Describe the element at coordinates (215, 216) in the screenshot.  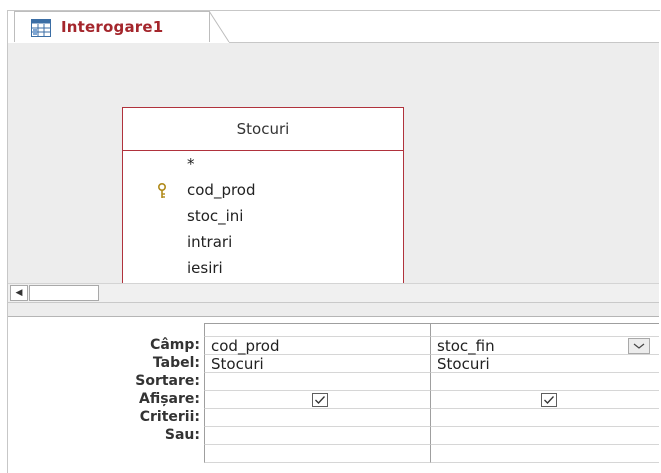
I see `field-stoc-ini: stoc_ini` at that location.